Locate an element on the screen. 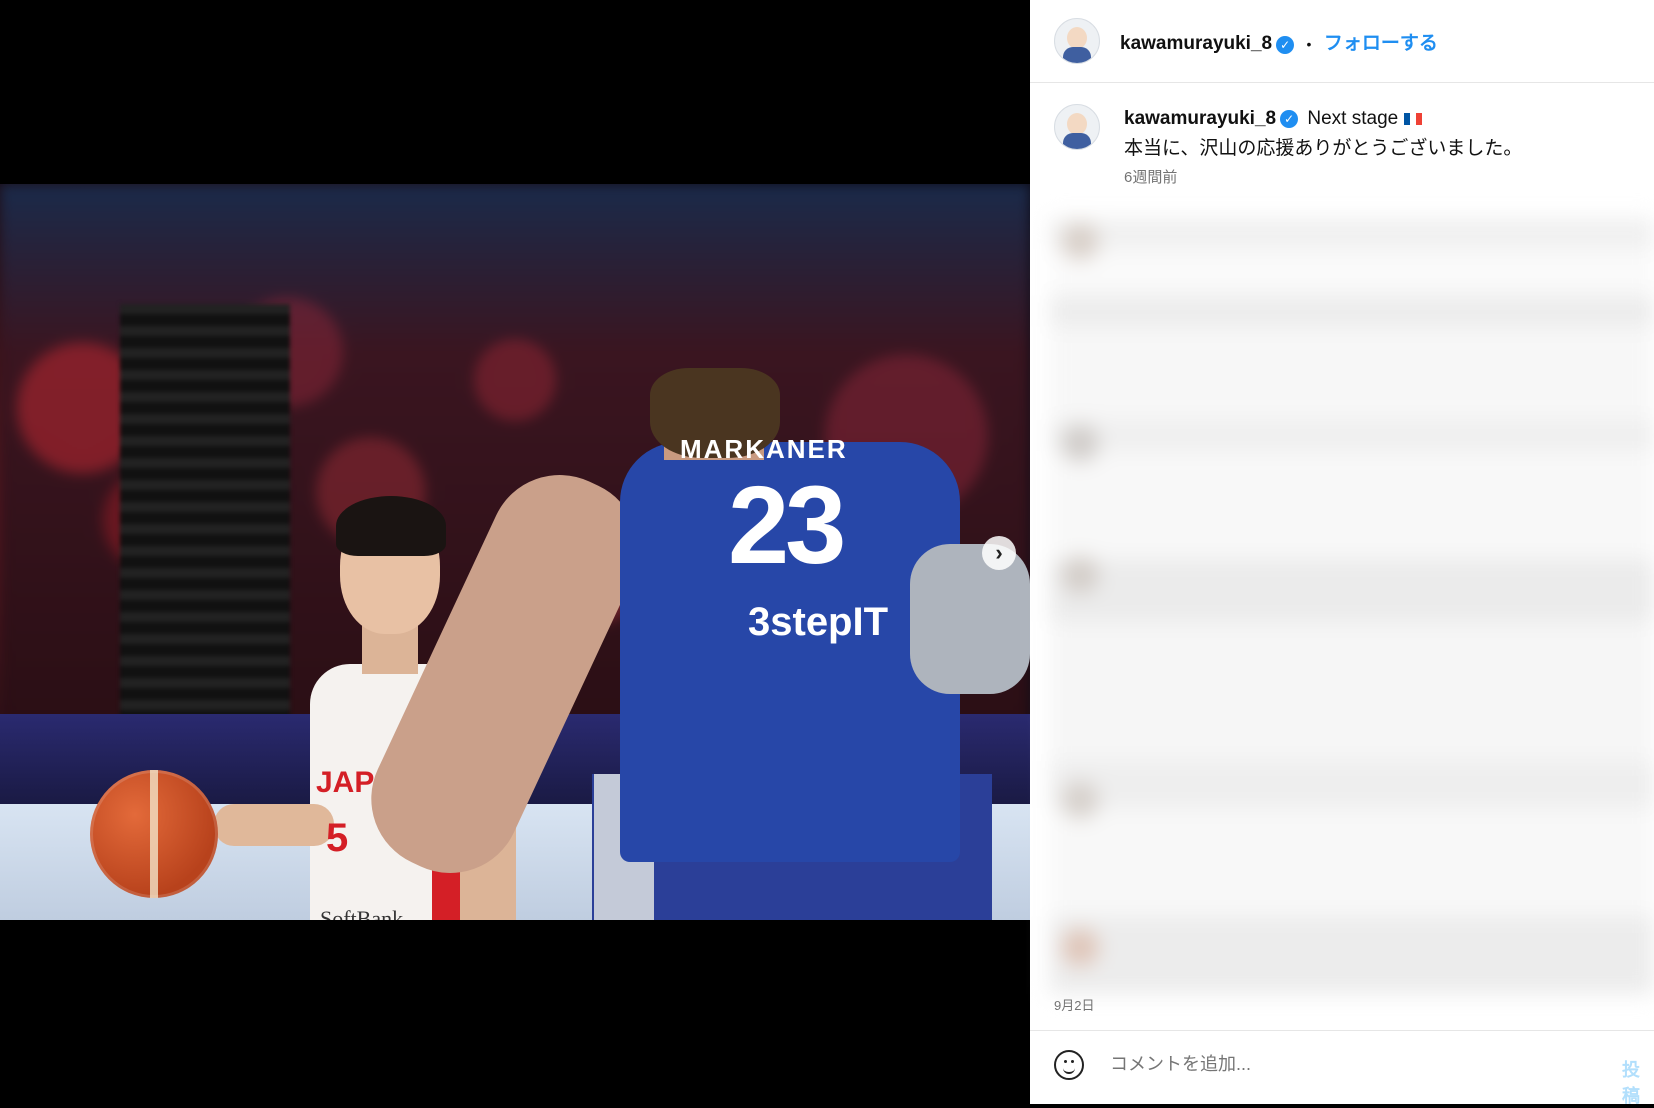 The width and height of the screenshot is (1654, 1108). basketball is located at coordinates (154, 834).